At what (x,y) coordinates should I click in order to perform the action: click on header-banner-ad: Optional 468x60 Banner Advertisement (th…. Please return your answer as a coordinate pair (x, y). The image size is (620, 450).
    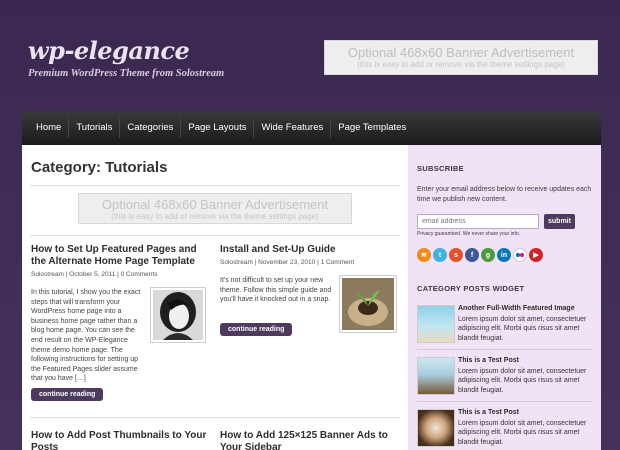
    Looking at the image, I should click on (461, 57).